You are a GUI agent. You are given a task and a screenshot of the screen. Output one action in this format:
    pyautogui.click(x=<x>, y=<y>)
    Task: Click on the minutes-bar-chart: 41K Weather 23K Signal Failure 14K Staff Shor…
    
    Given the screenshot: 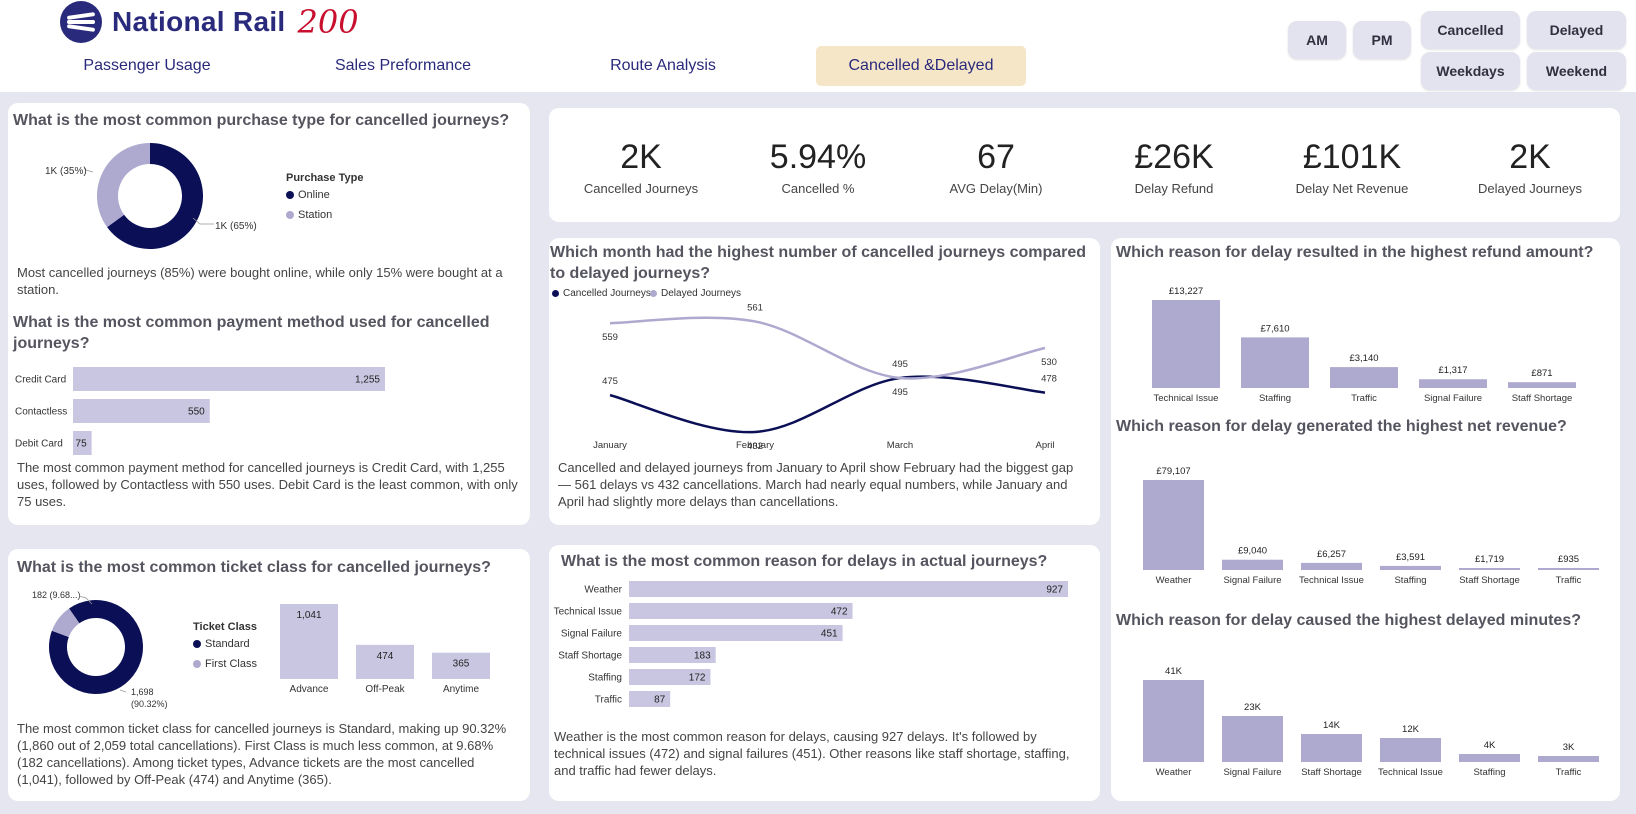 What is the action you would take?
    pyautogui.click(x=1371, y=722)
    